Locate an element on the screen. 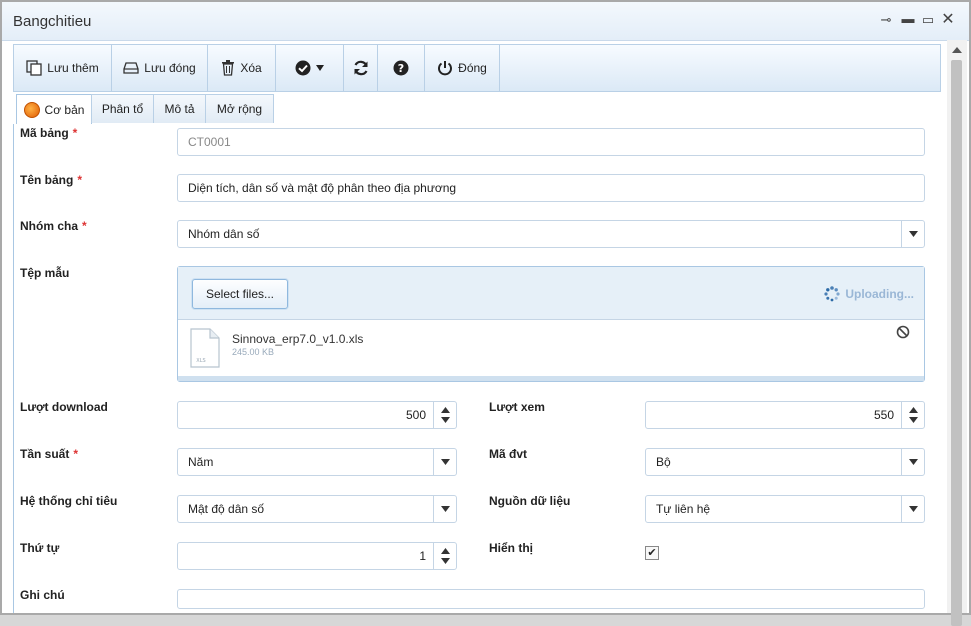  data-source-value: Tự liên hệ is located at coordinates (683, 509).